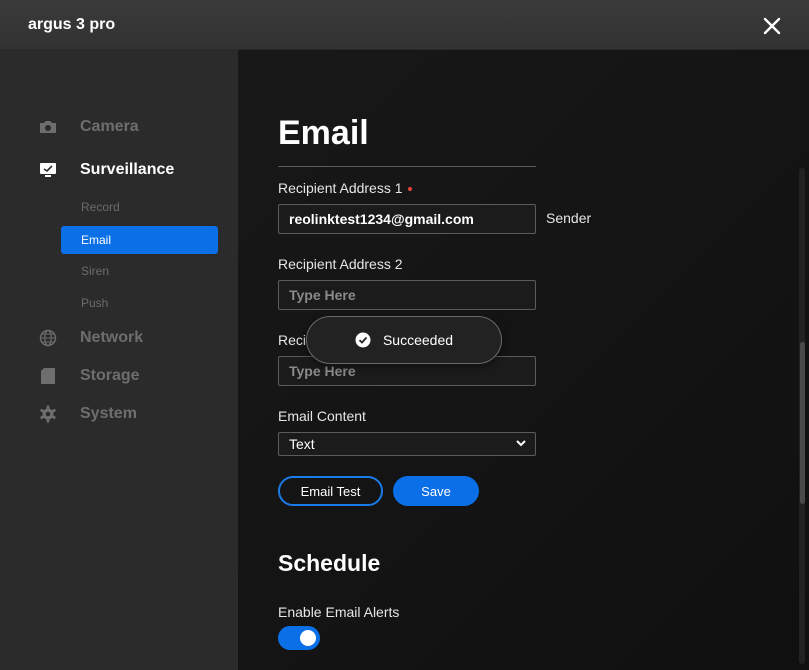 This screenshot has height=670, width=809. I want to click on sidebar-item-label: Network, so click(112, 337).